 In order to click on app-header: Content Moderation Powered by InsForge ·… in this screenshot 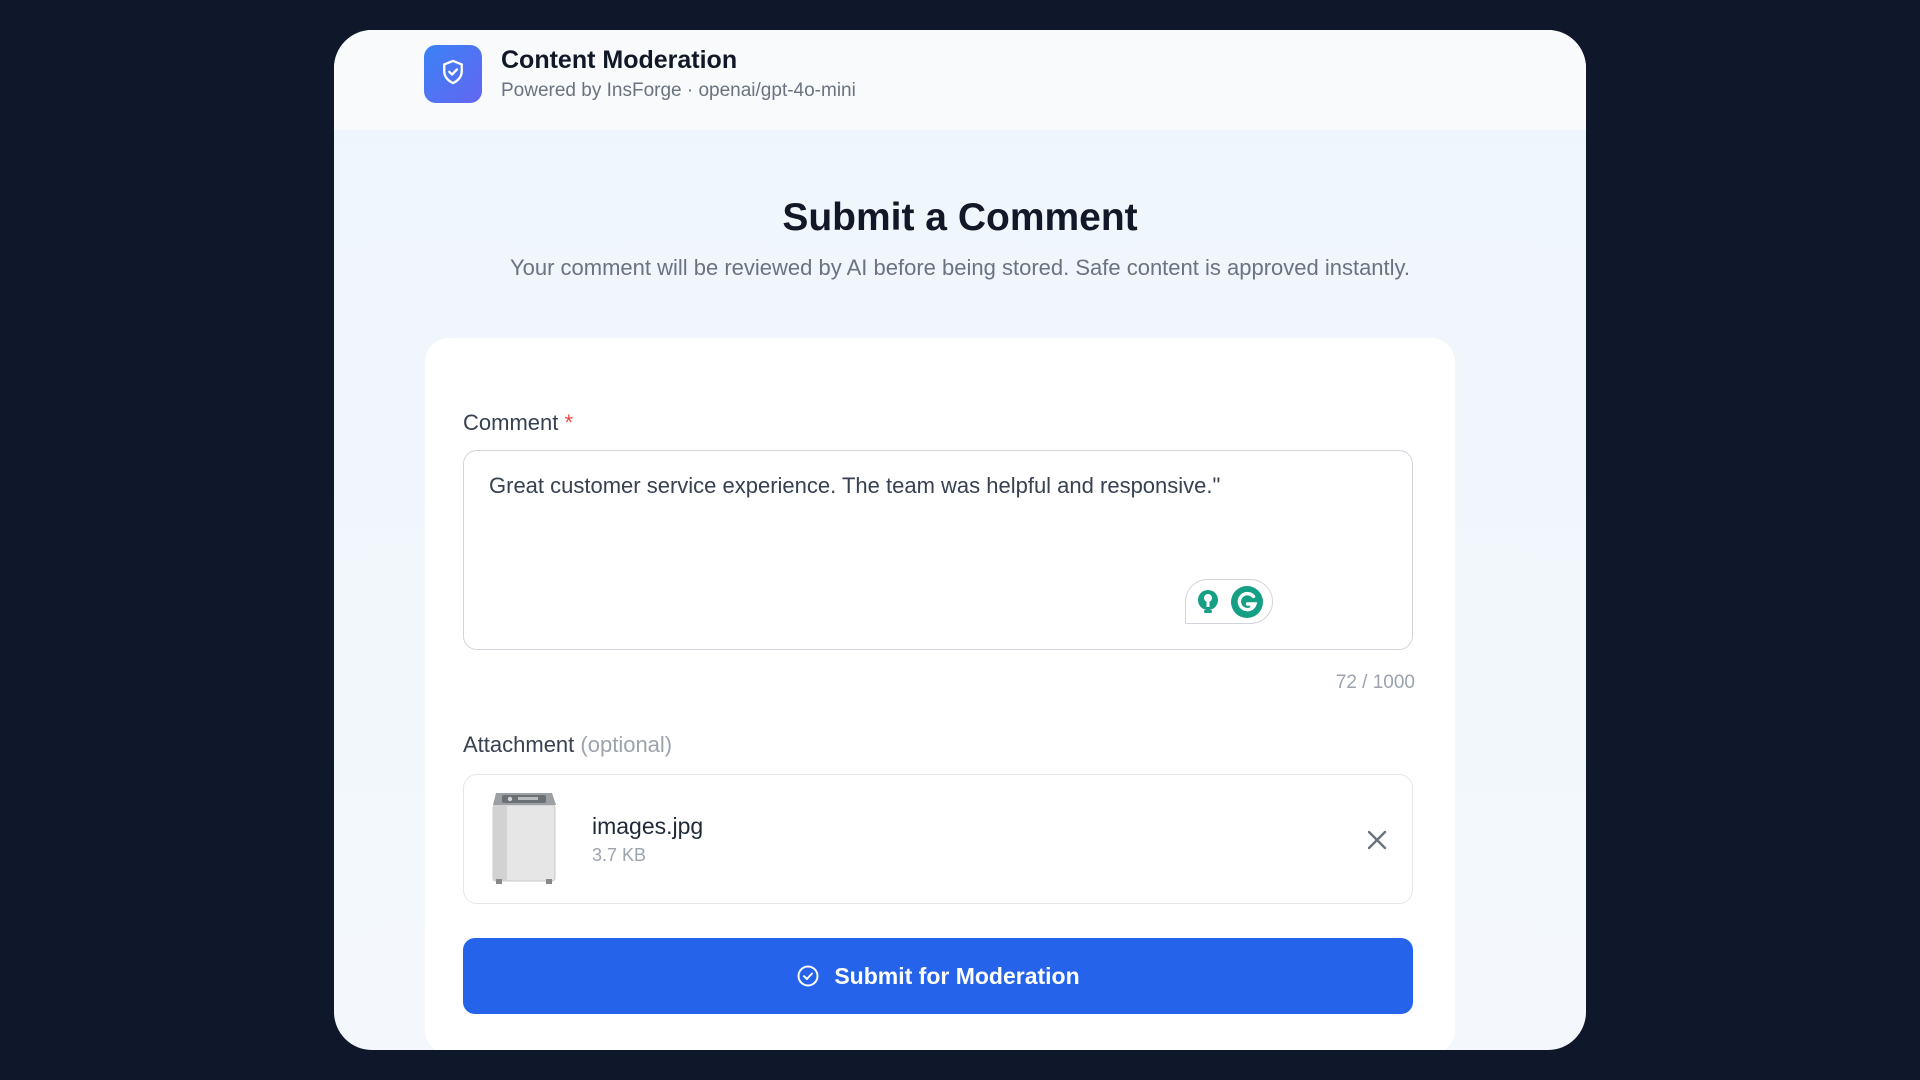, I will do `click(960, 80)`.